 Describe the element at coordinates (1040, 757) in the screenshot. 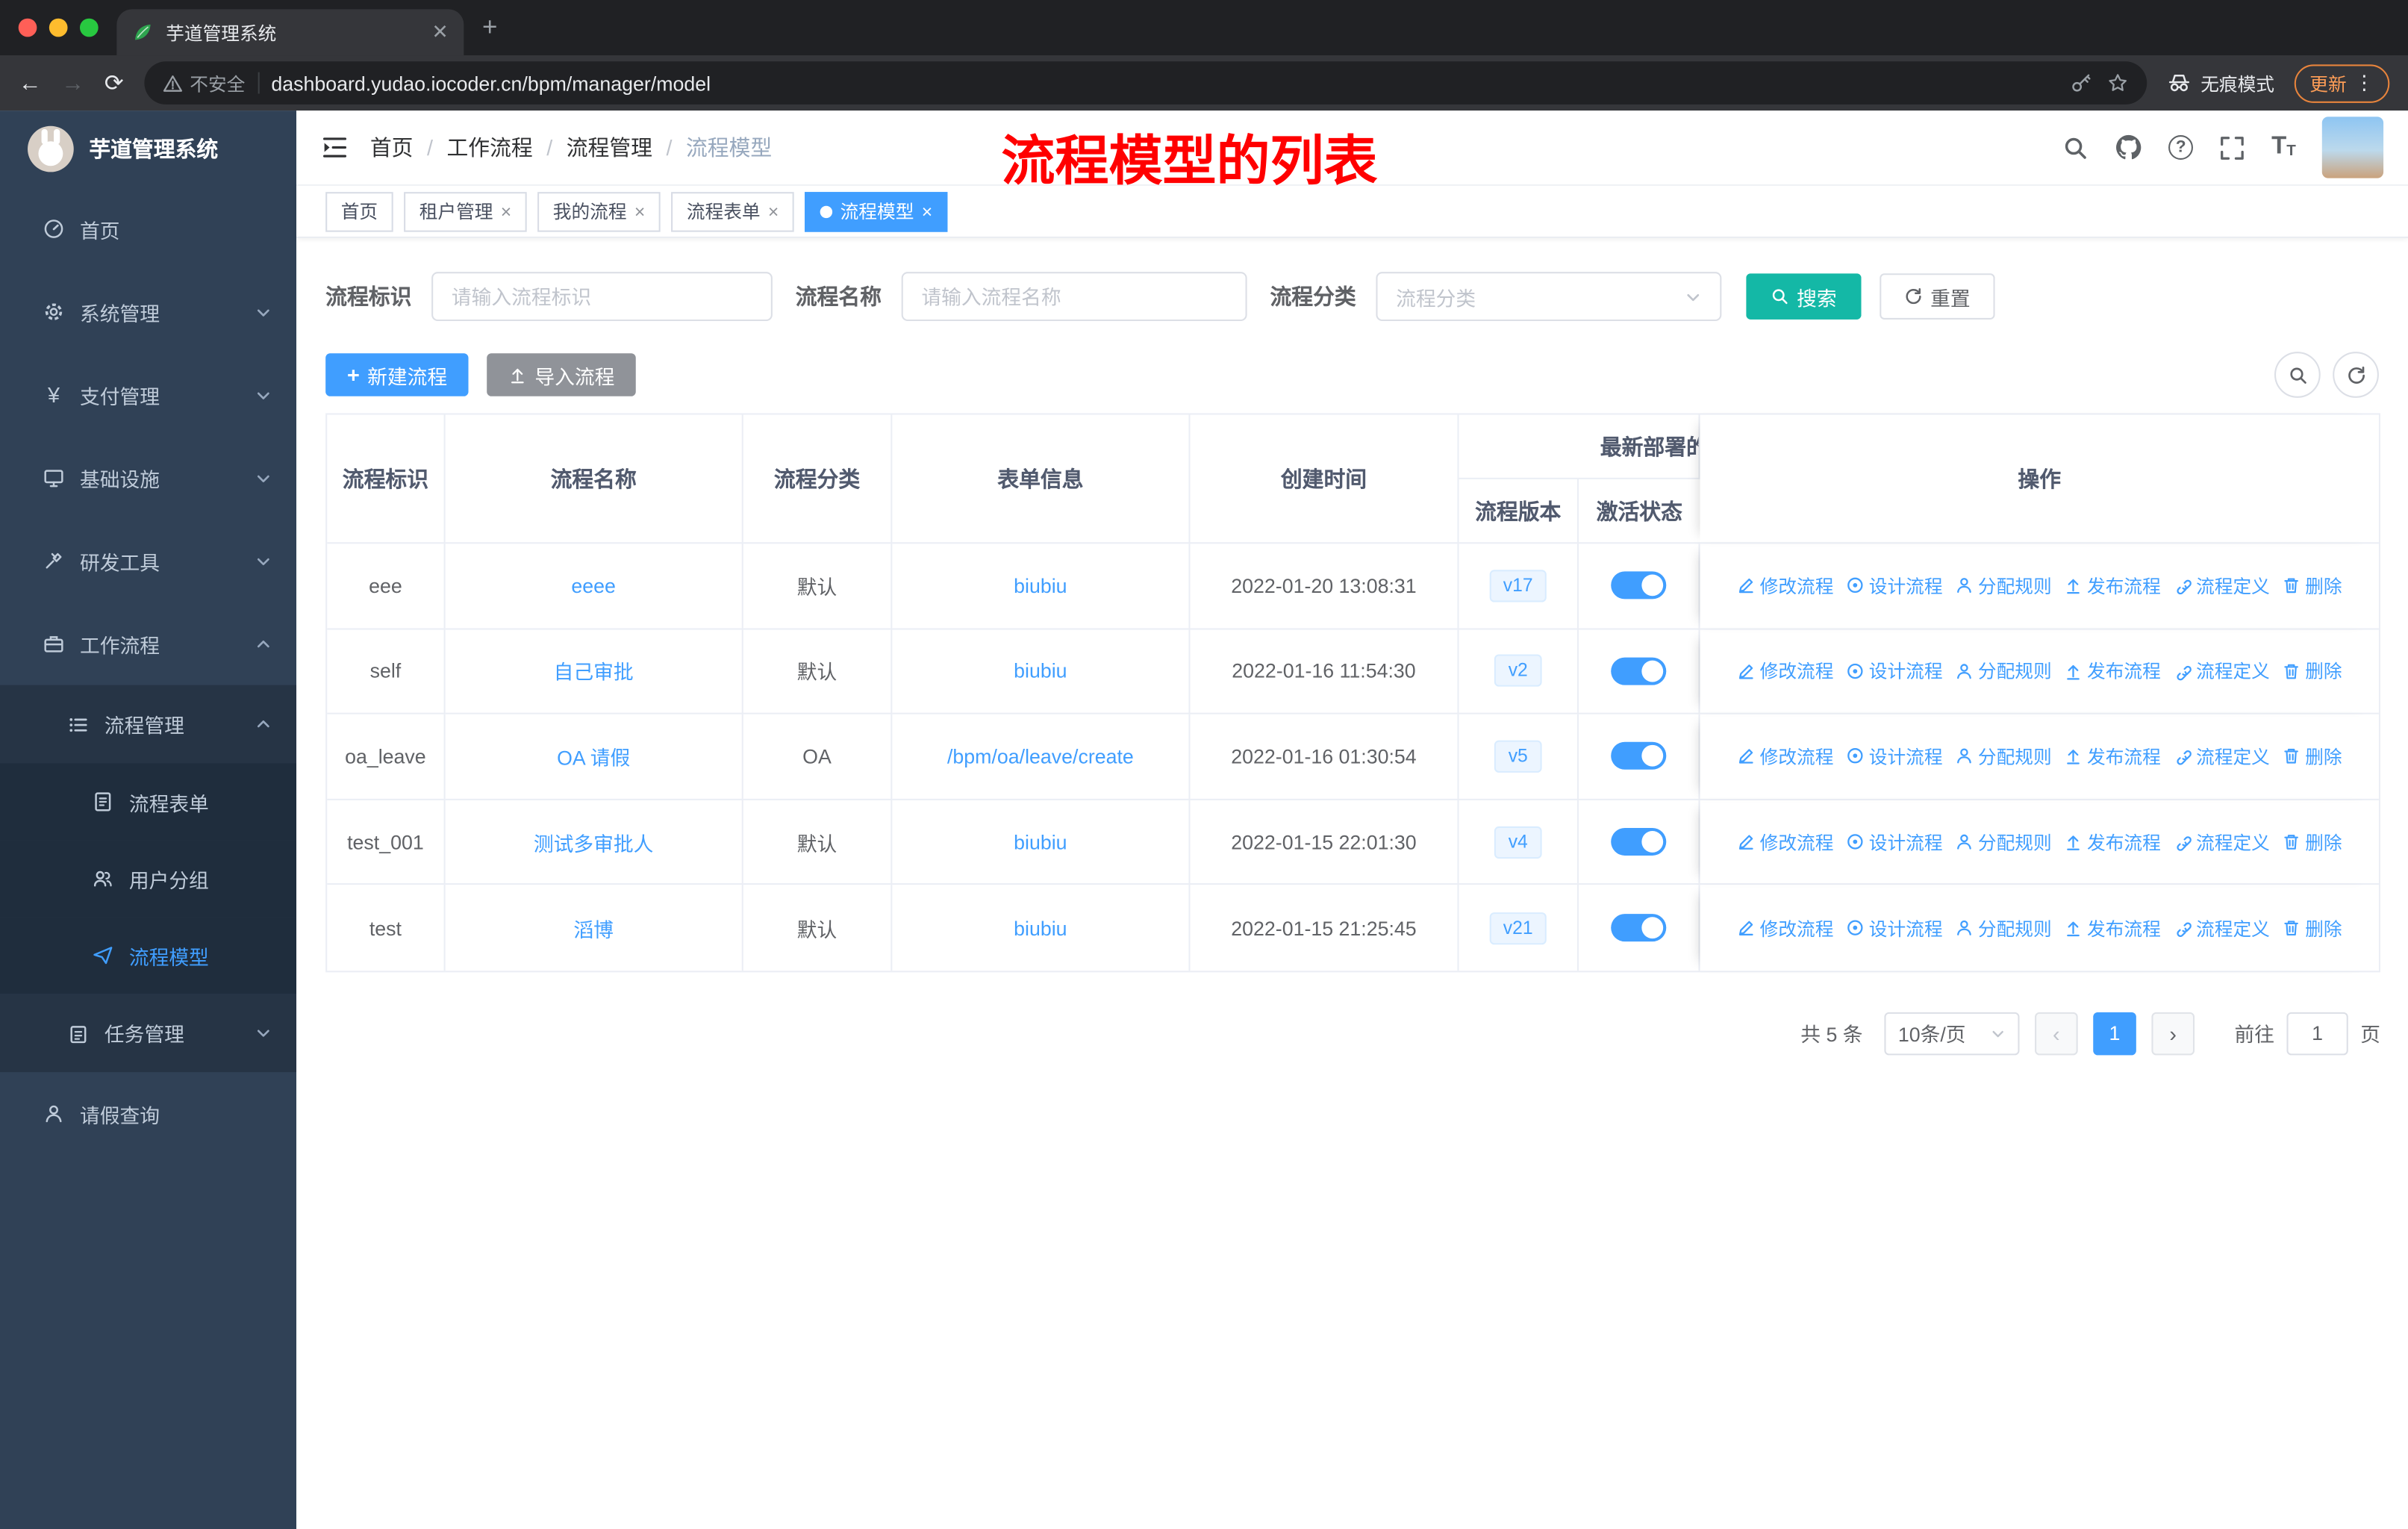

I see `form-info-link: /bpm/oa/leave/create` at that location.